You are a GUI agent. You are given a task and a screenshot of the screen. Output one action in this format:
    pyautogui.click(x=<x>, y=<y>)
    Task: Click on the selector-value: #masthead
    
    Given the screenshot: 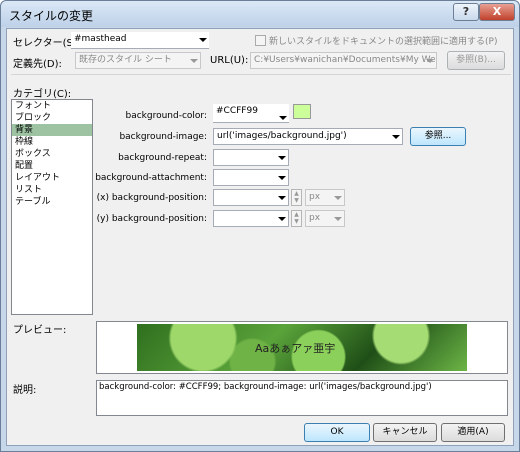 What is the action you would take?
    pyautogui.click(x=100, y=39)
    